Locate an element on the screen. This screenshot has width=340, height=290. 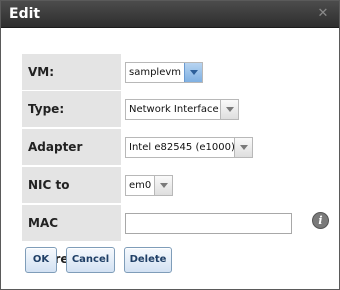
close-icon: ✕ is located at coordinates (323, 14).